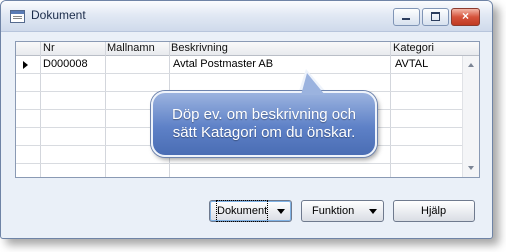 The image size is (506, 252). I want to click on minimize-button, so click(406, 17).